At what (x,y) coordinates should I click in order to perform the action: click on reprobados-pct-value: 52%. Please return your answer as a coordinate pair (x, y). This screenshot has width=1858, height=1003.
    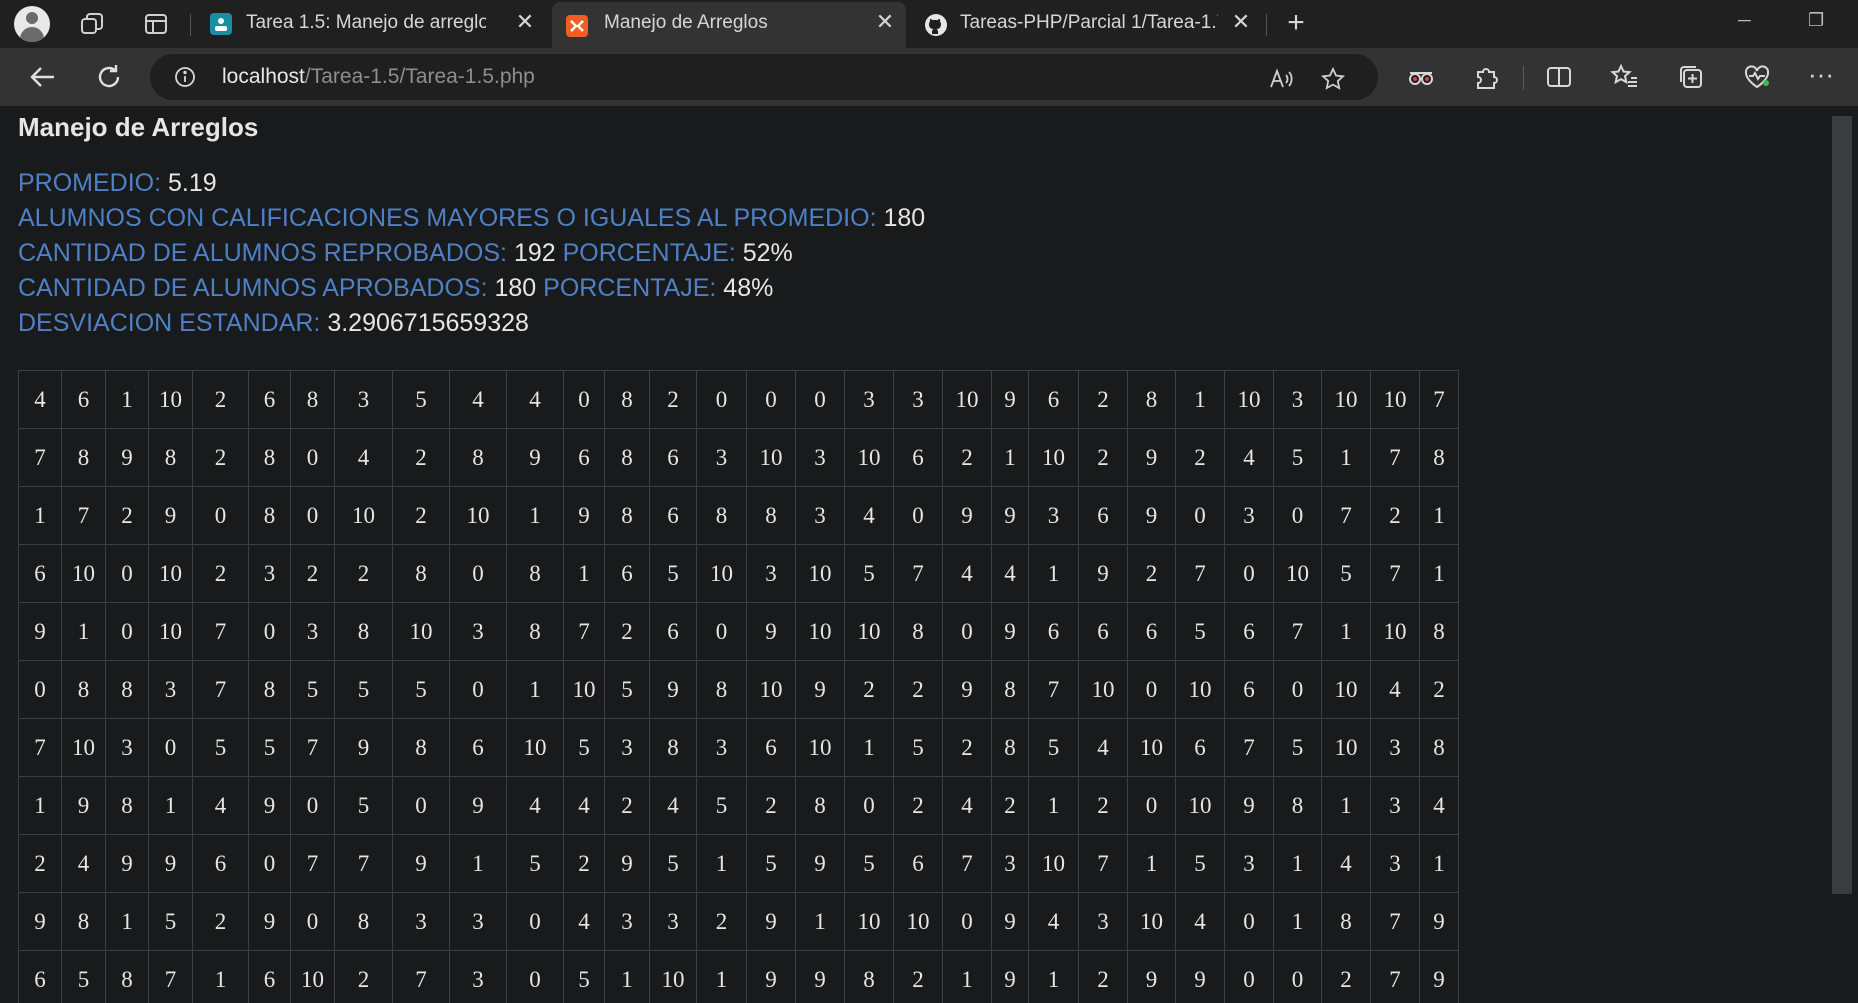
    Looking at the image, I should click on (767, 253).